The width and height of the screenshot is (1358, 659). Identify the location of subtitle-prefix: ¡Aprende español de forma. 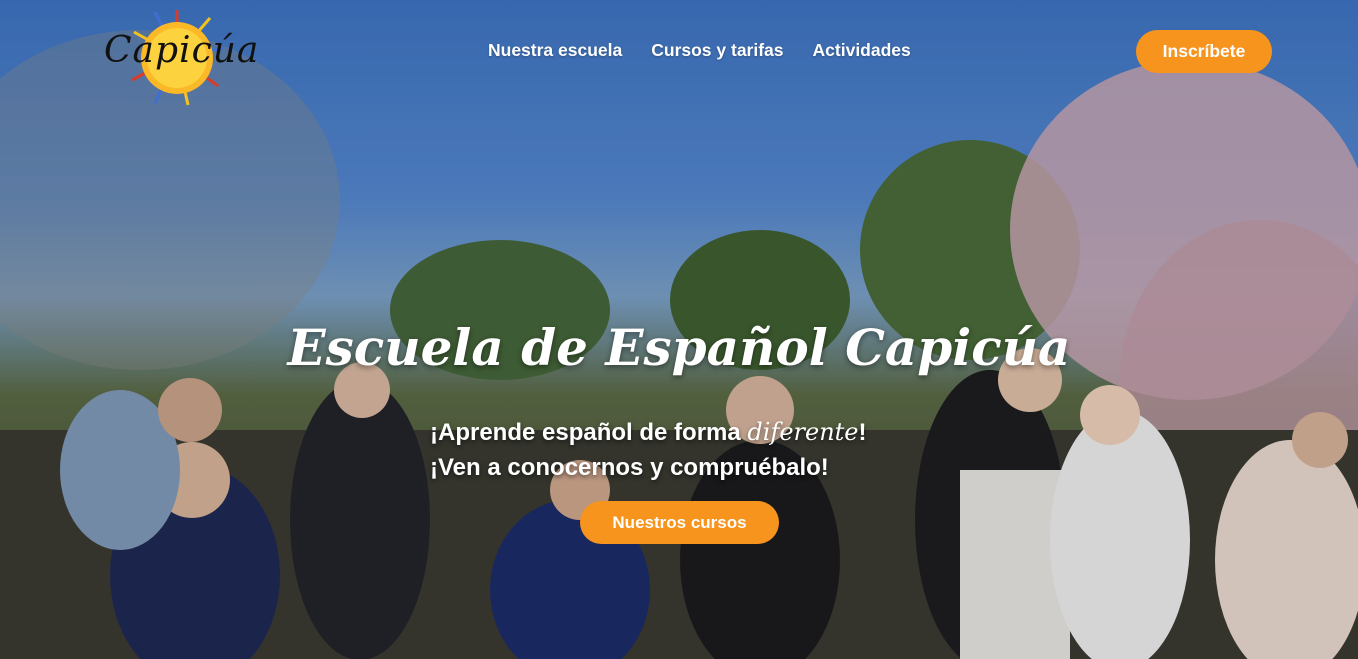
(589, 432).